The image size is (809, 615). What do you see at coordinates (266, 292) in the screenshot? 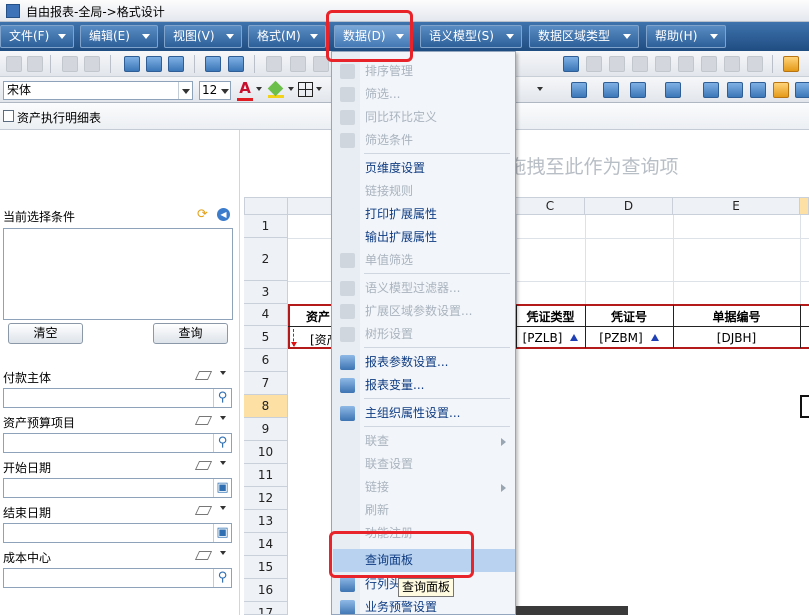
I see `row-header: 3` at bounding box center [266, 292].